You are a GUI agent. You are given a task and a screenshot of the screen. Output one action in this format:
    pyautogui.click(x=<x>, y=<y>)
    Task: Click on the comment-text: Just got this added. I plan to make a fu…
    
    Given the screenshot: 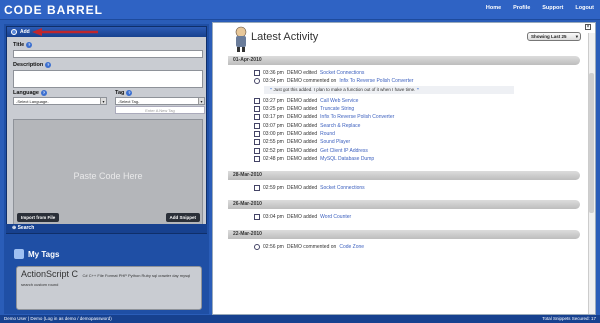 What is the action you would take?
    pyautogui.click(x=344, y=89)
    